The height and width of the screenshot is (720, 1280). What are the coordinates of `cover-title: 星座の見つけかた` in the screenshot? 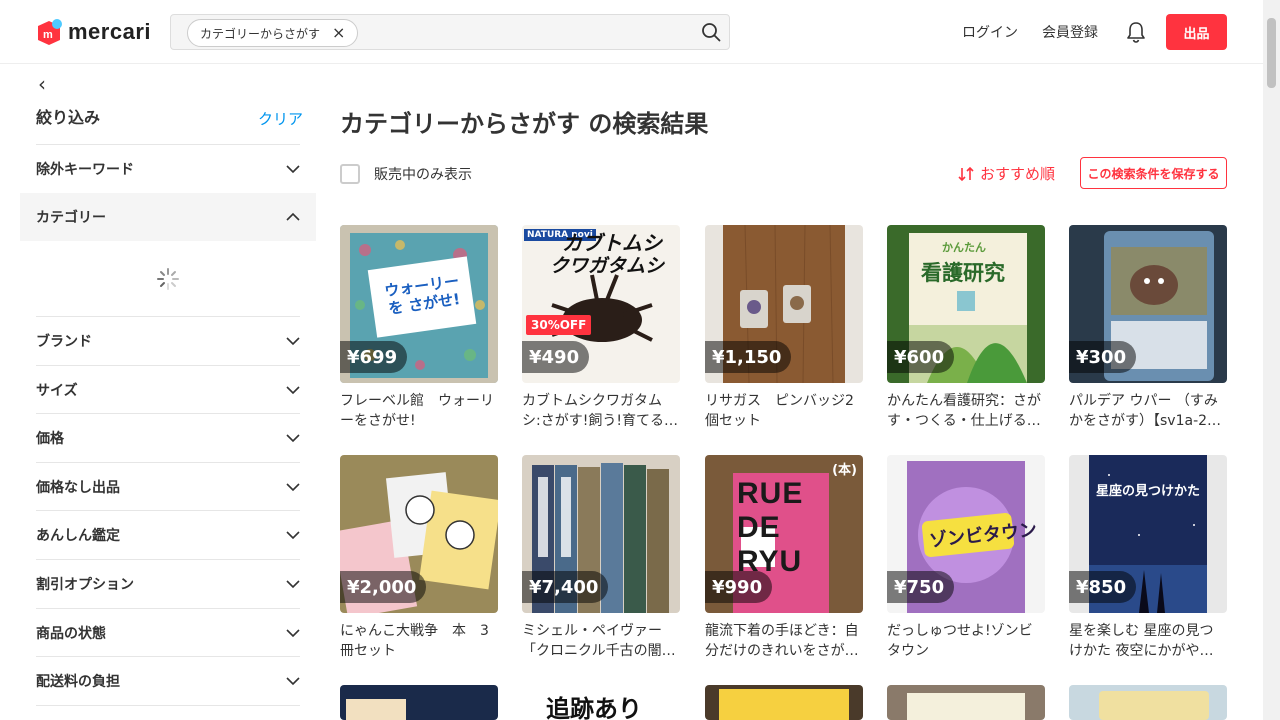 It's located at (1147, 491).